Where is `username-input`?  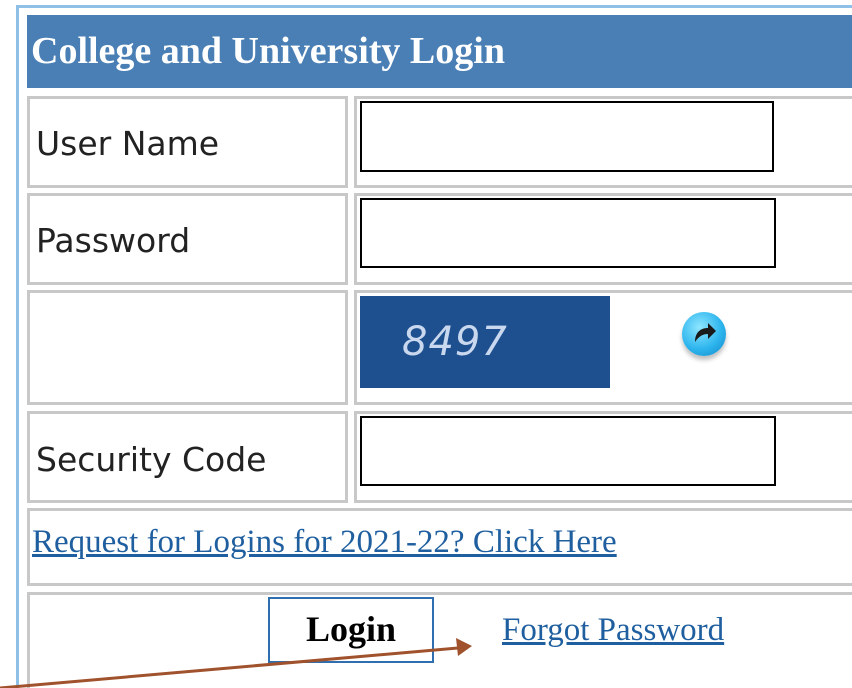 username-input is located at coordinates (567, 136).